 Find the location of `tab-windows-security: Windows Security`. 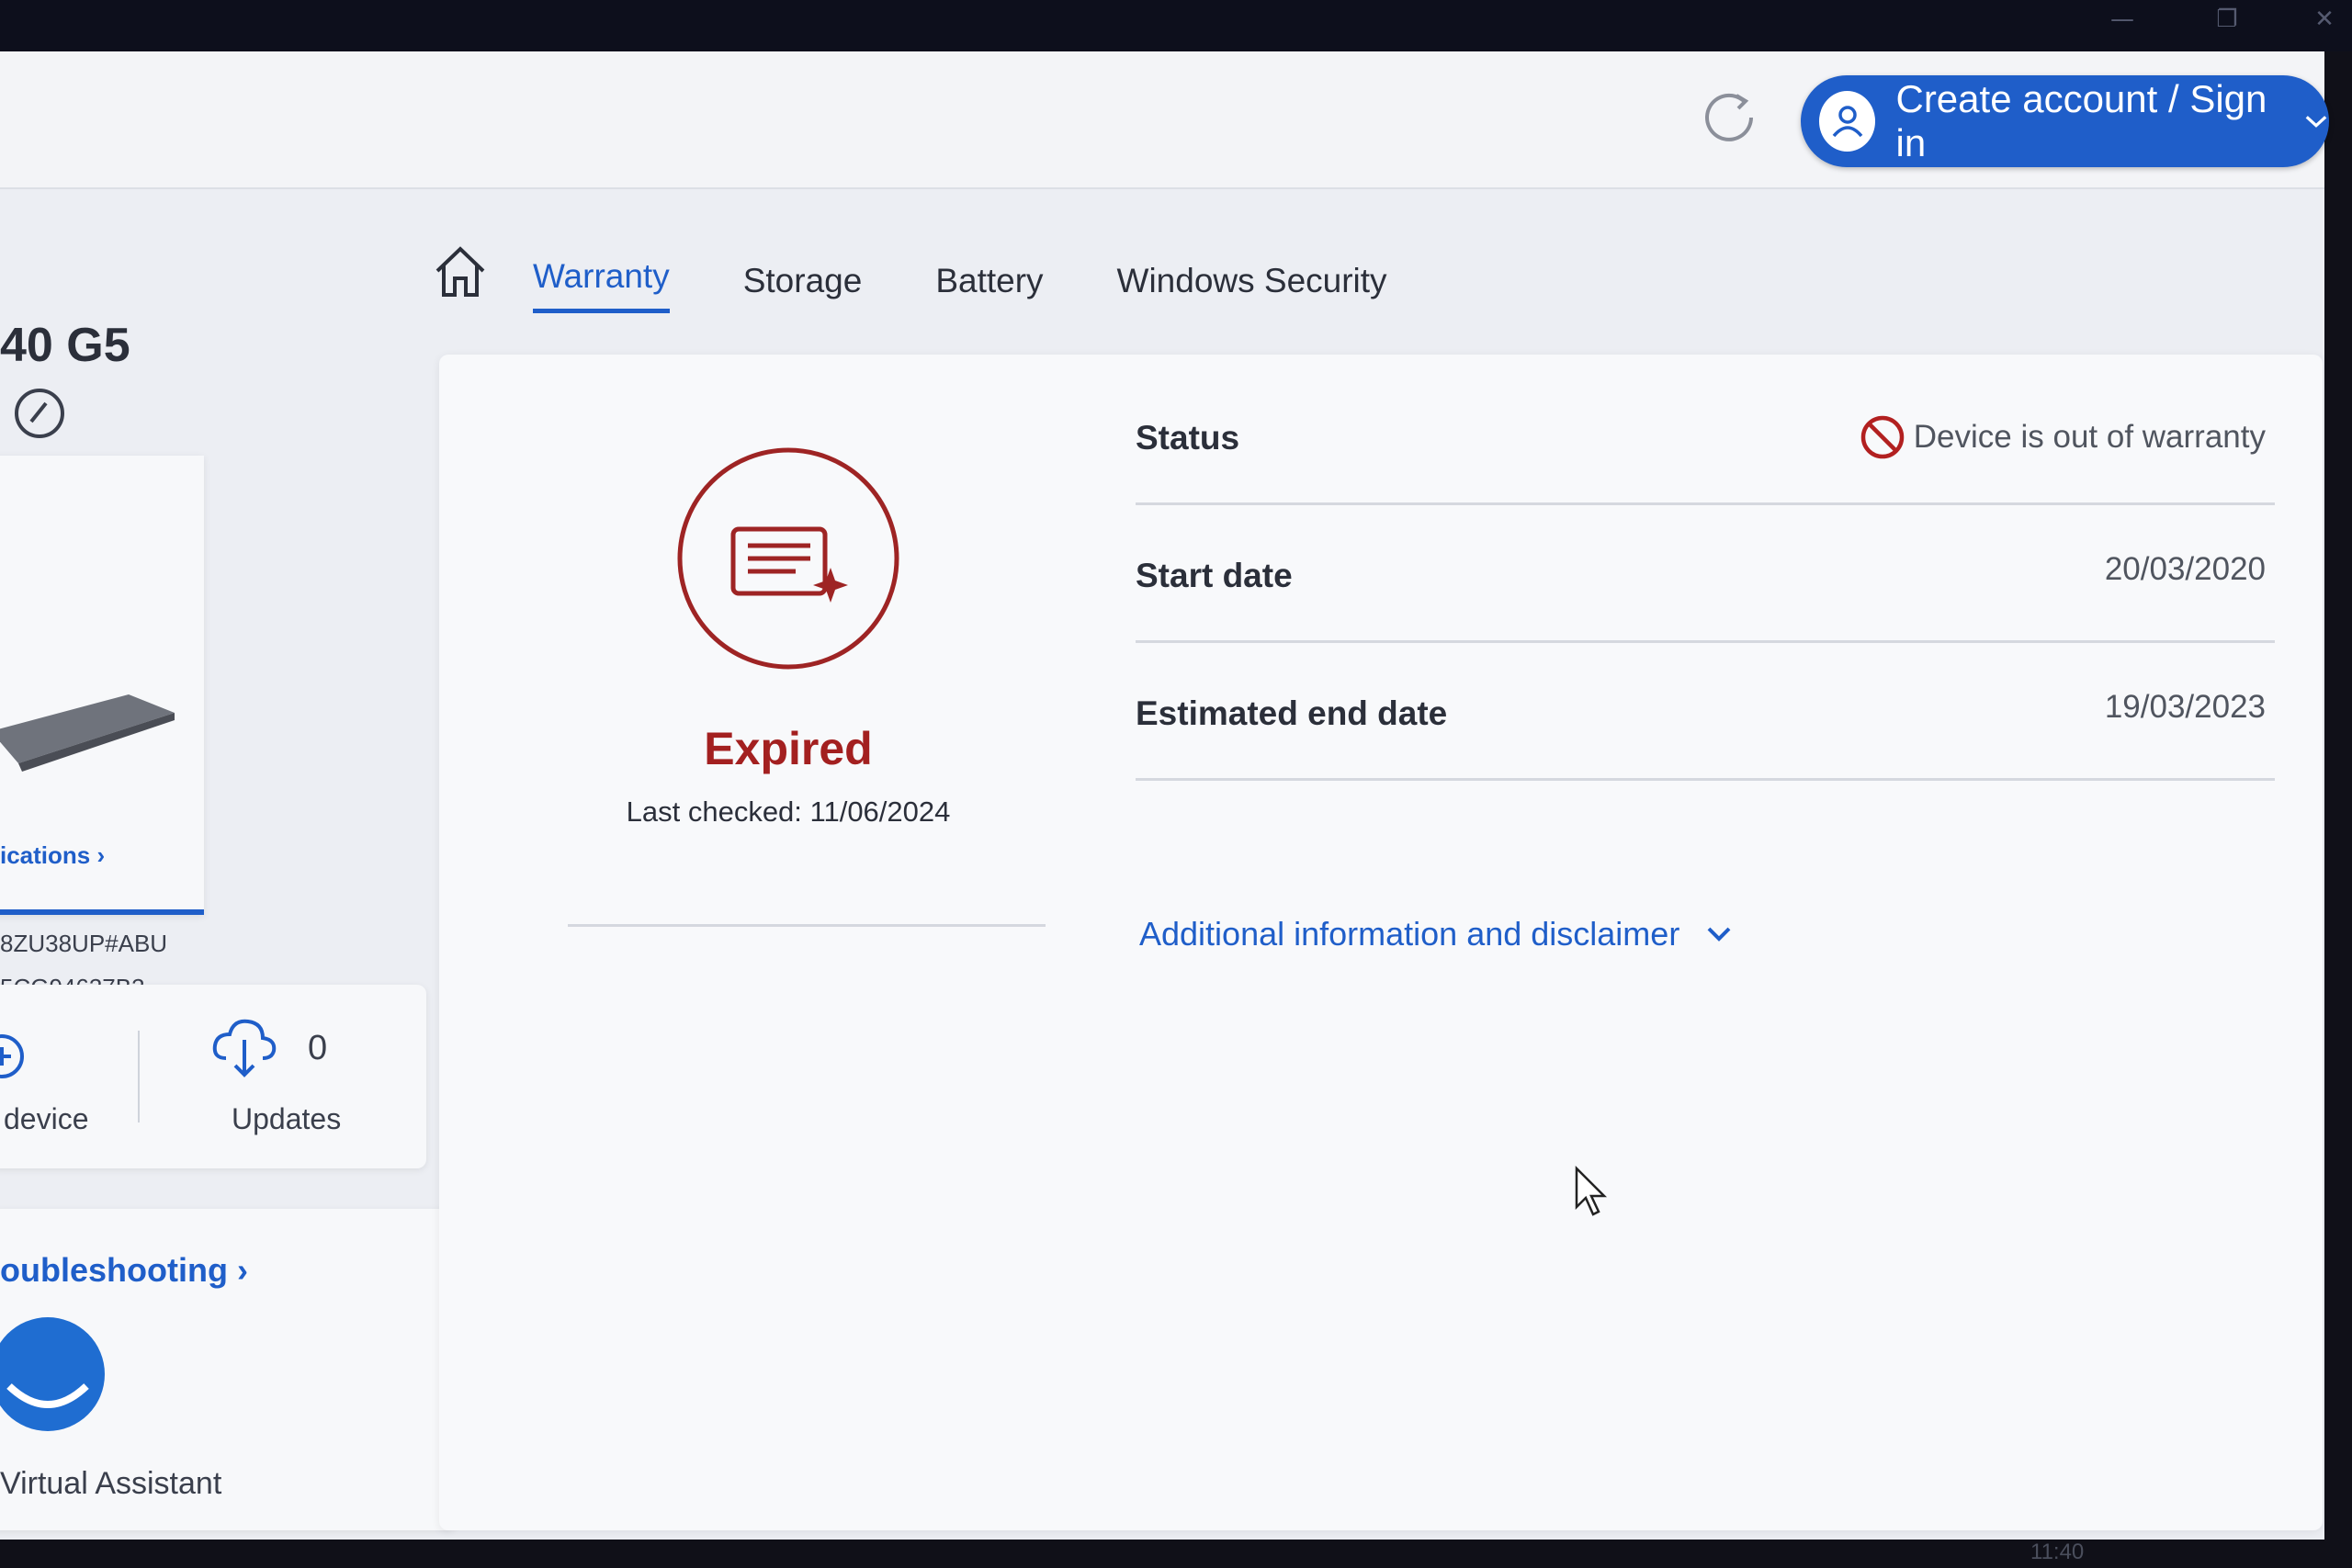

tab-windows-security: Windows Security is located at coordinates (1252, 288).